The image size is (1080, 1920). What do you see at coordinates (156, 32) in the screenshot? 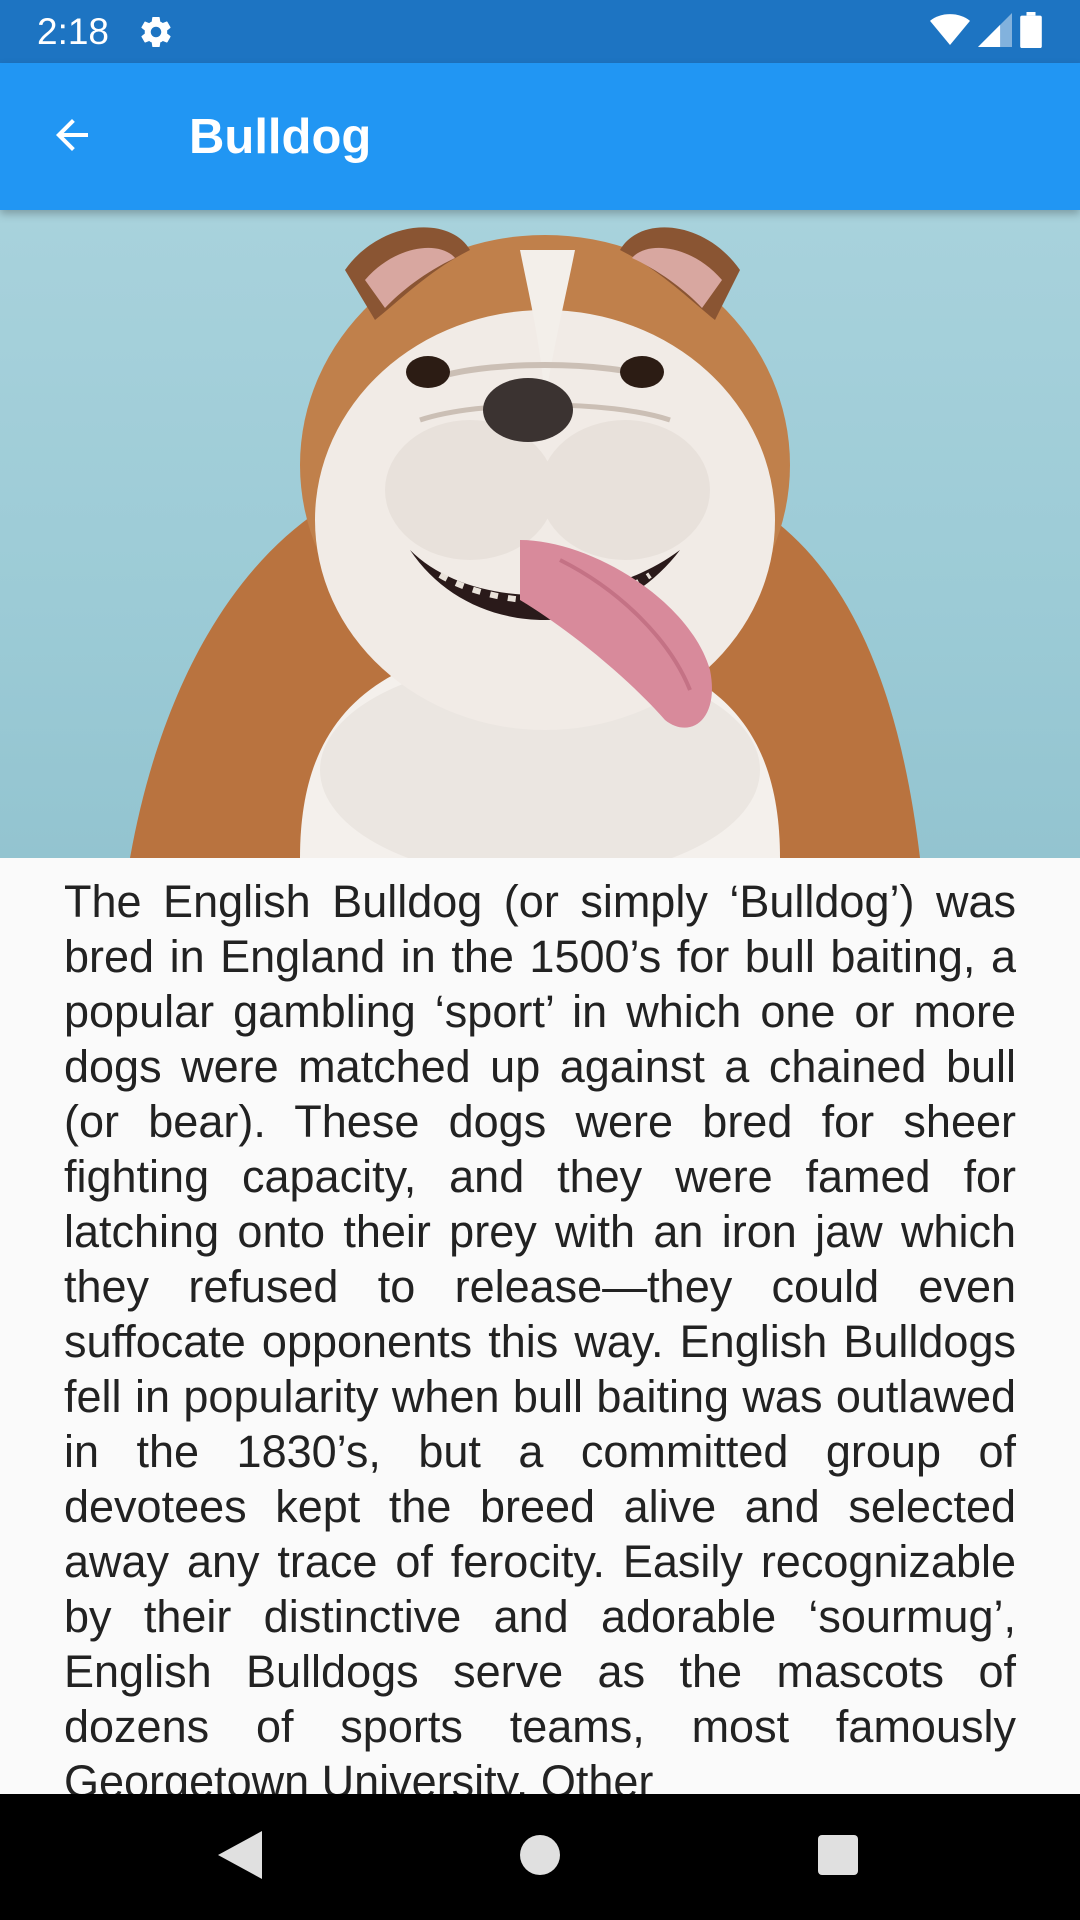
I see `settings-gear-icon` at bounding box center [156, 32].